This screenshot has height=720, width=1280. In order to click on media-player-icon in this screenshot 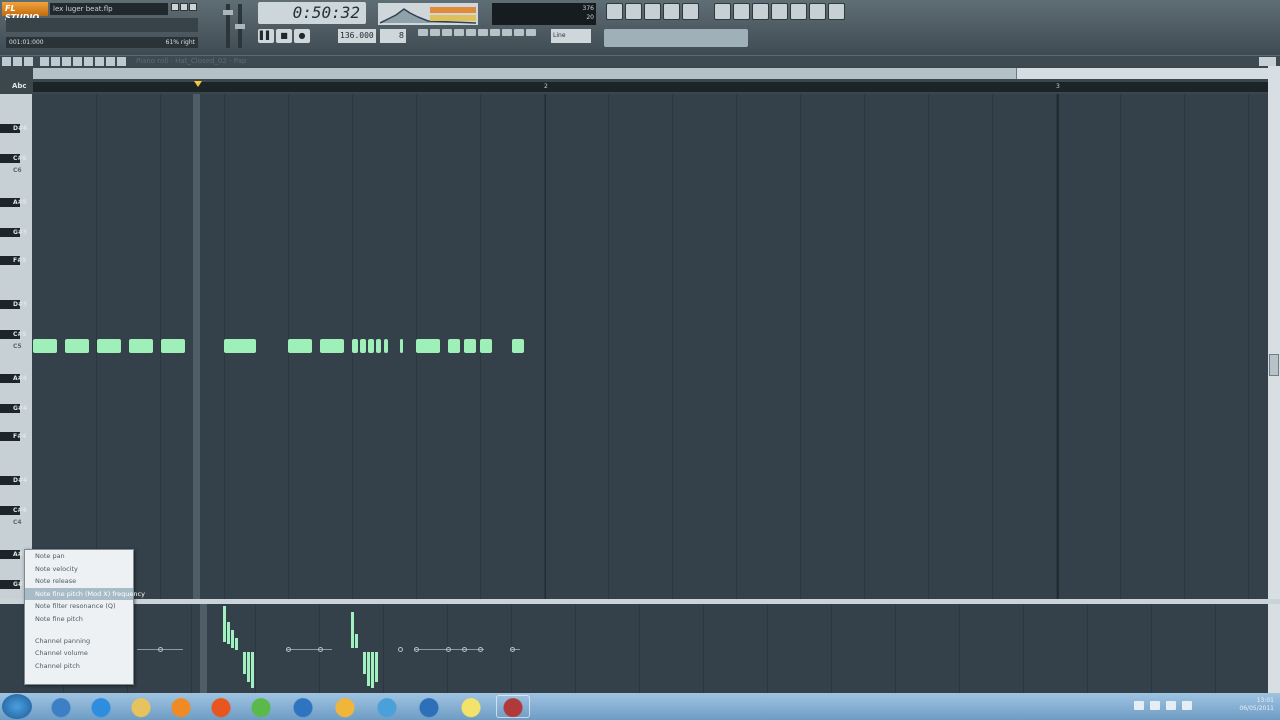, I will do `click(181, 706)`.